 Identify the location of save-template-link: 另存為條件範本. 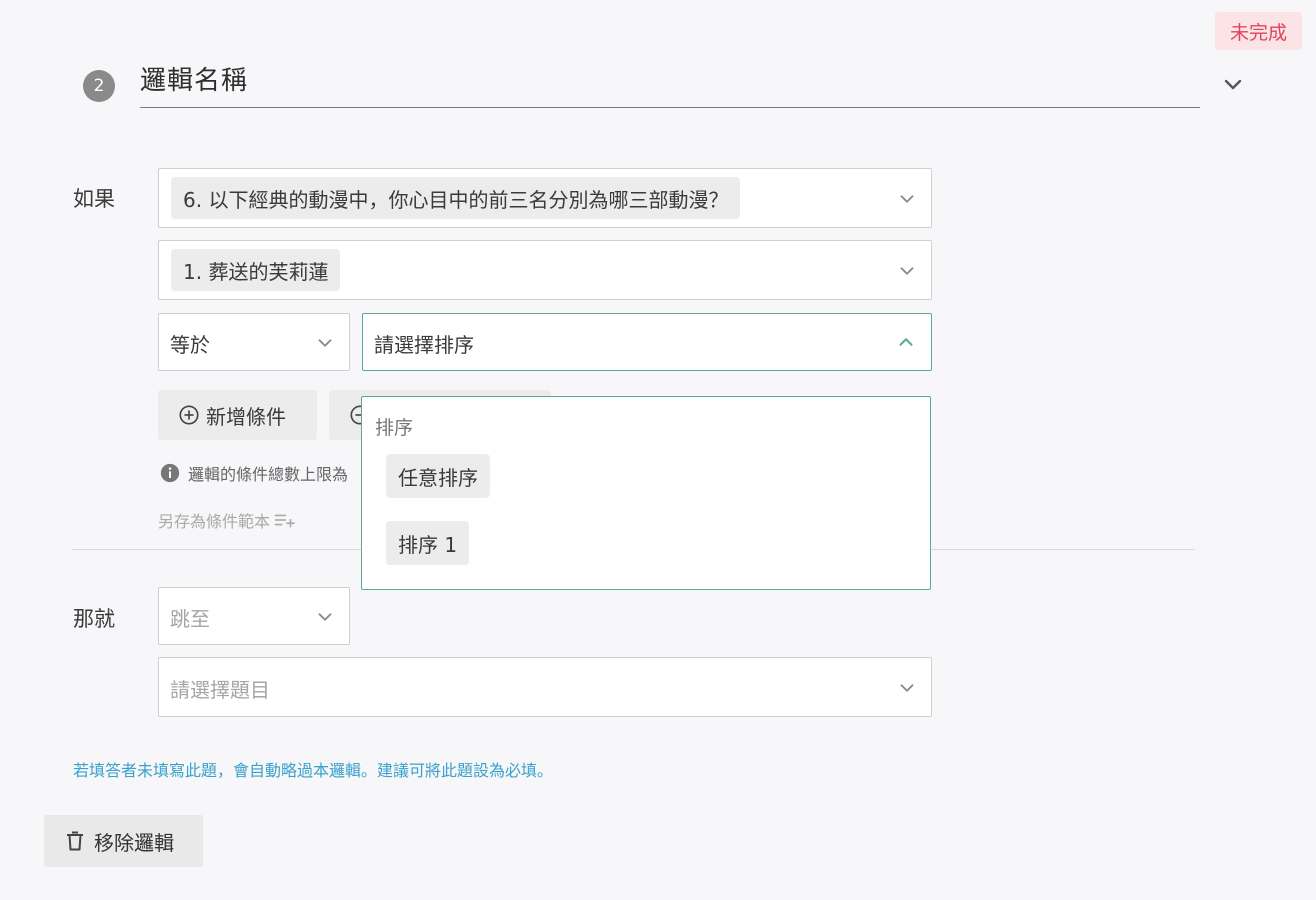
(227, 520).